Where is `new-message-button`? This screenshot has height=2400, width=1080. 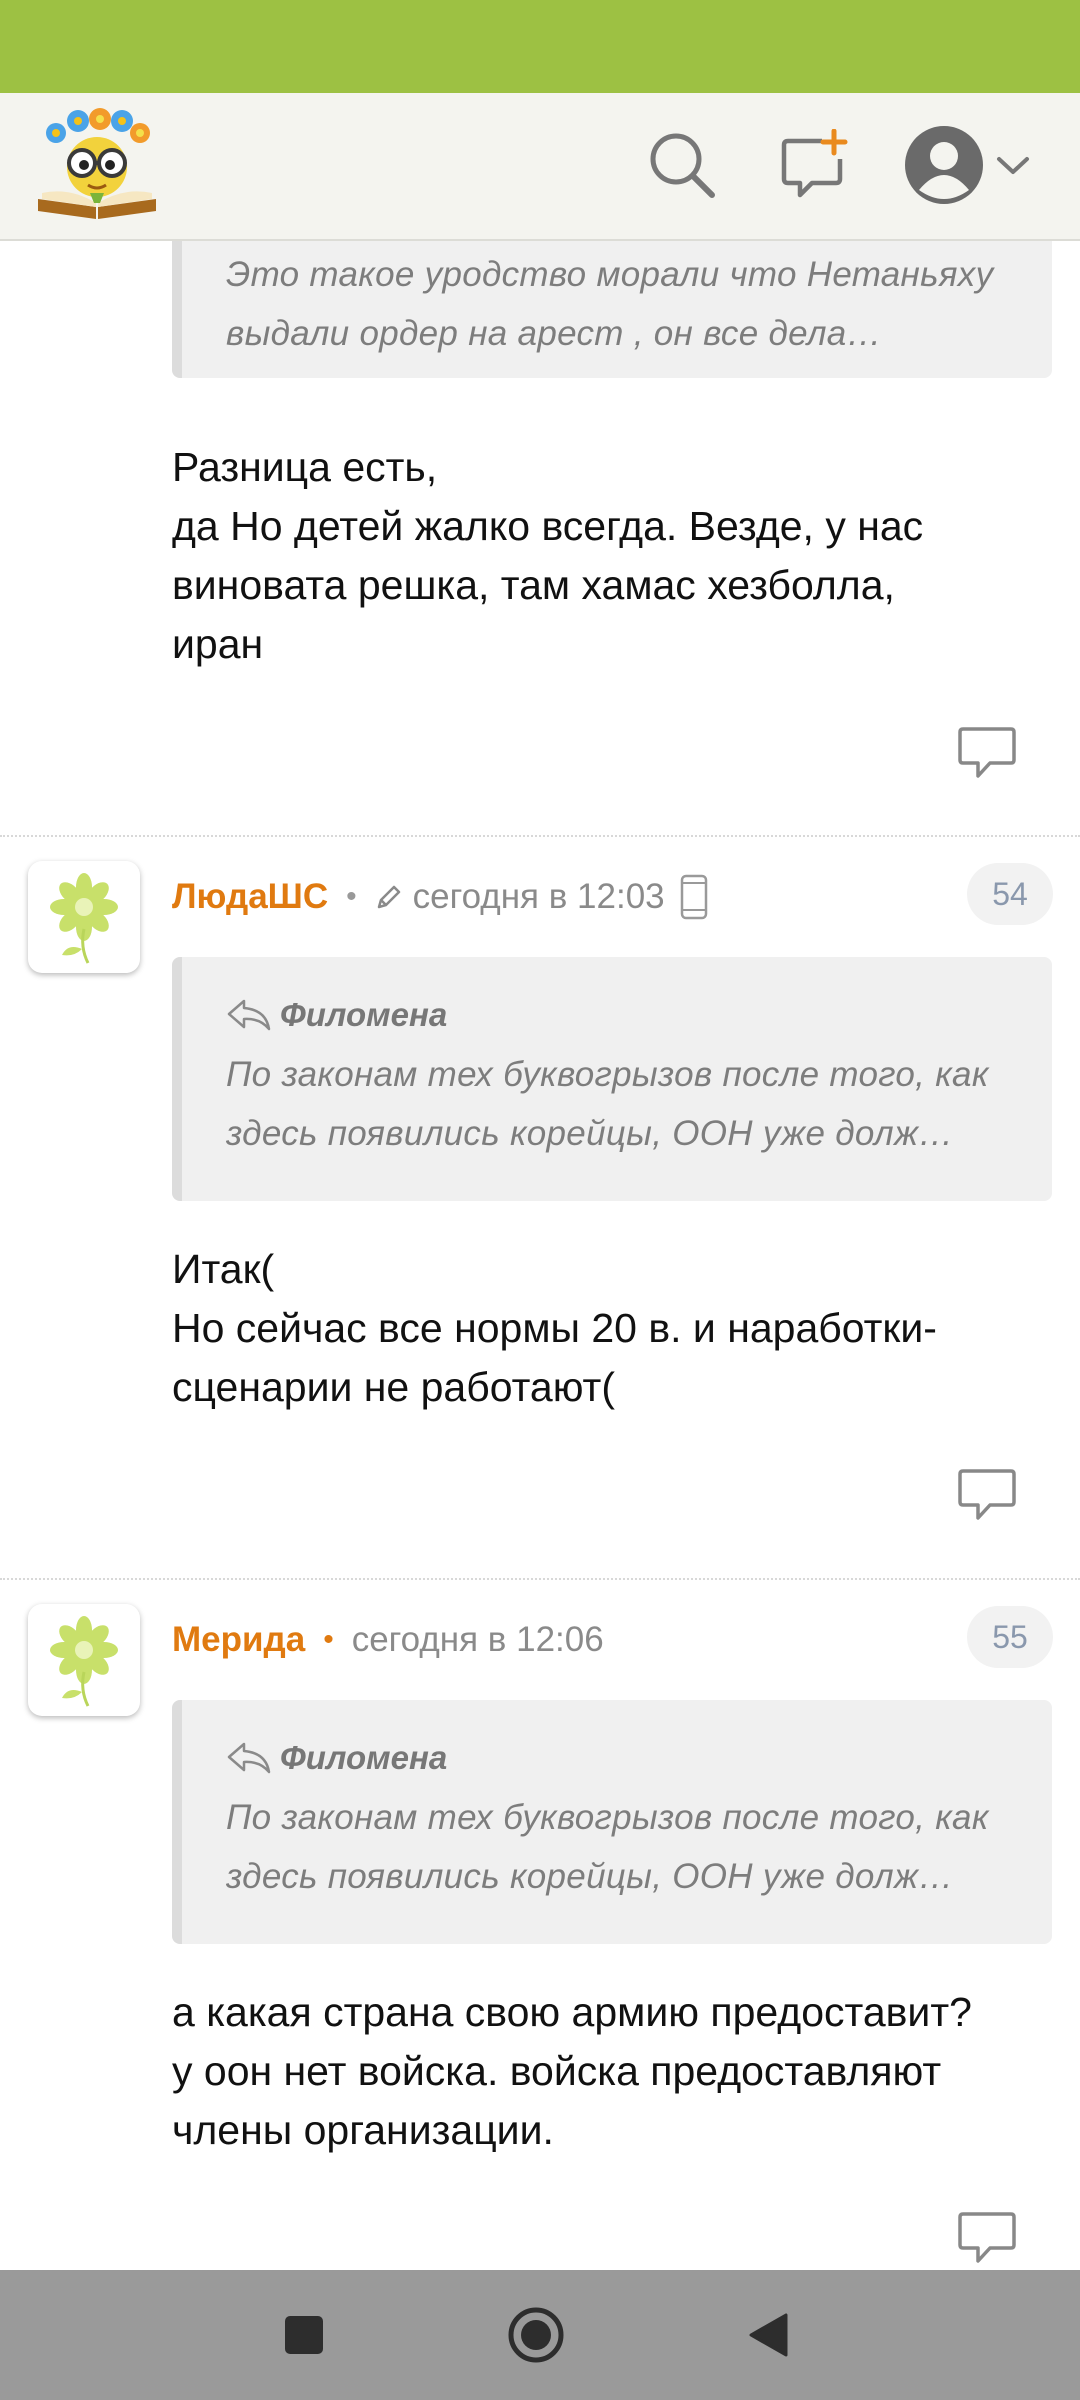 new-message-button is located at coordinates (814, 165).